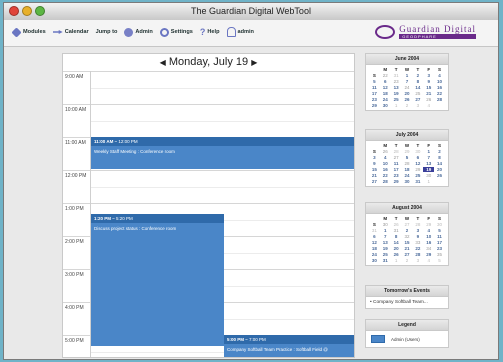 Image resolution: width=503 pixels, height=362 pixels. What do you see at coordinates (138, 32) in the screenshot?
I see `nav-admin: Admin` at bounding box center [138, 32].